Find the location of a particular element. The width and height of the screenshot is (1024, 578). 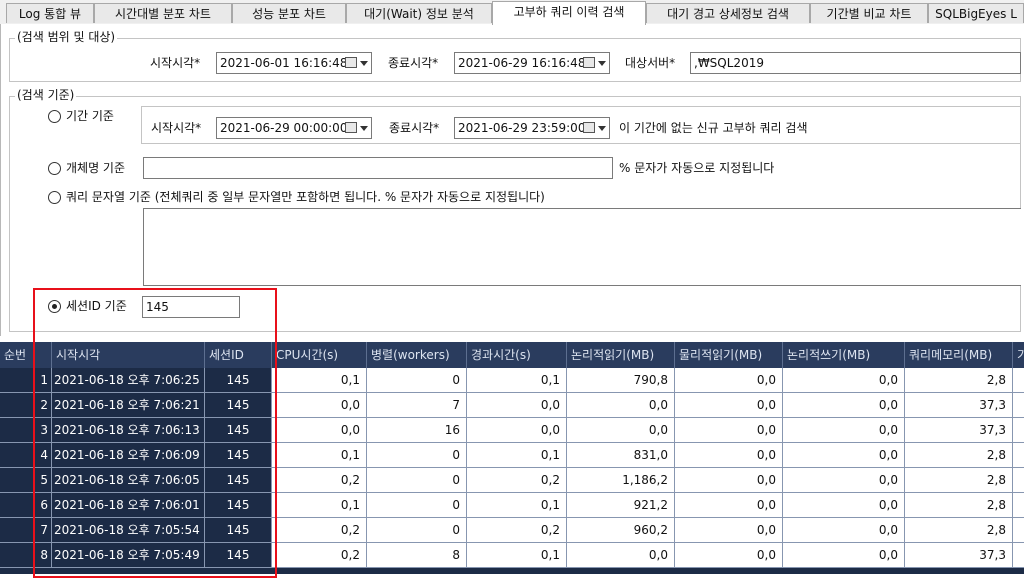

table-cell: 790,8 is located at coordinates (621, 380).